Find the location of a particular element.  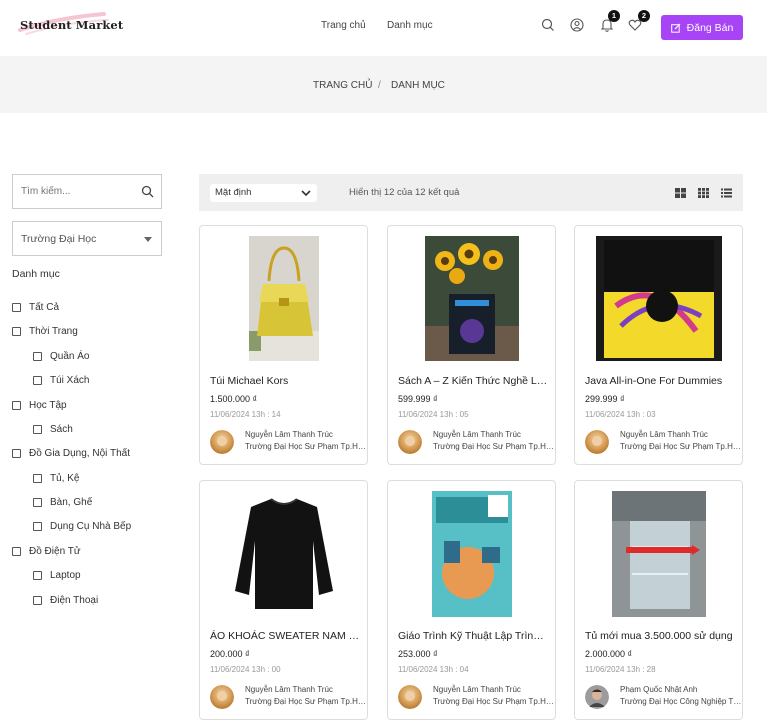

nav-category-link: Danh mục is located at coordinates (410, 25).